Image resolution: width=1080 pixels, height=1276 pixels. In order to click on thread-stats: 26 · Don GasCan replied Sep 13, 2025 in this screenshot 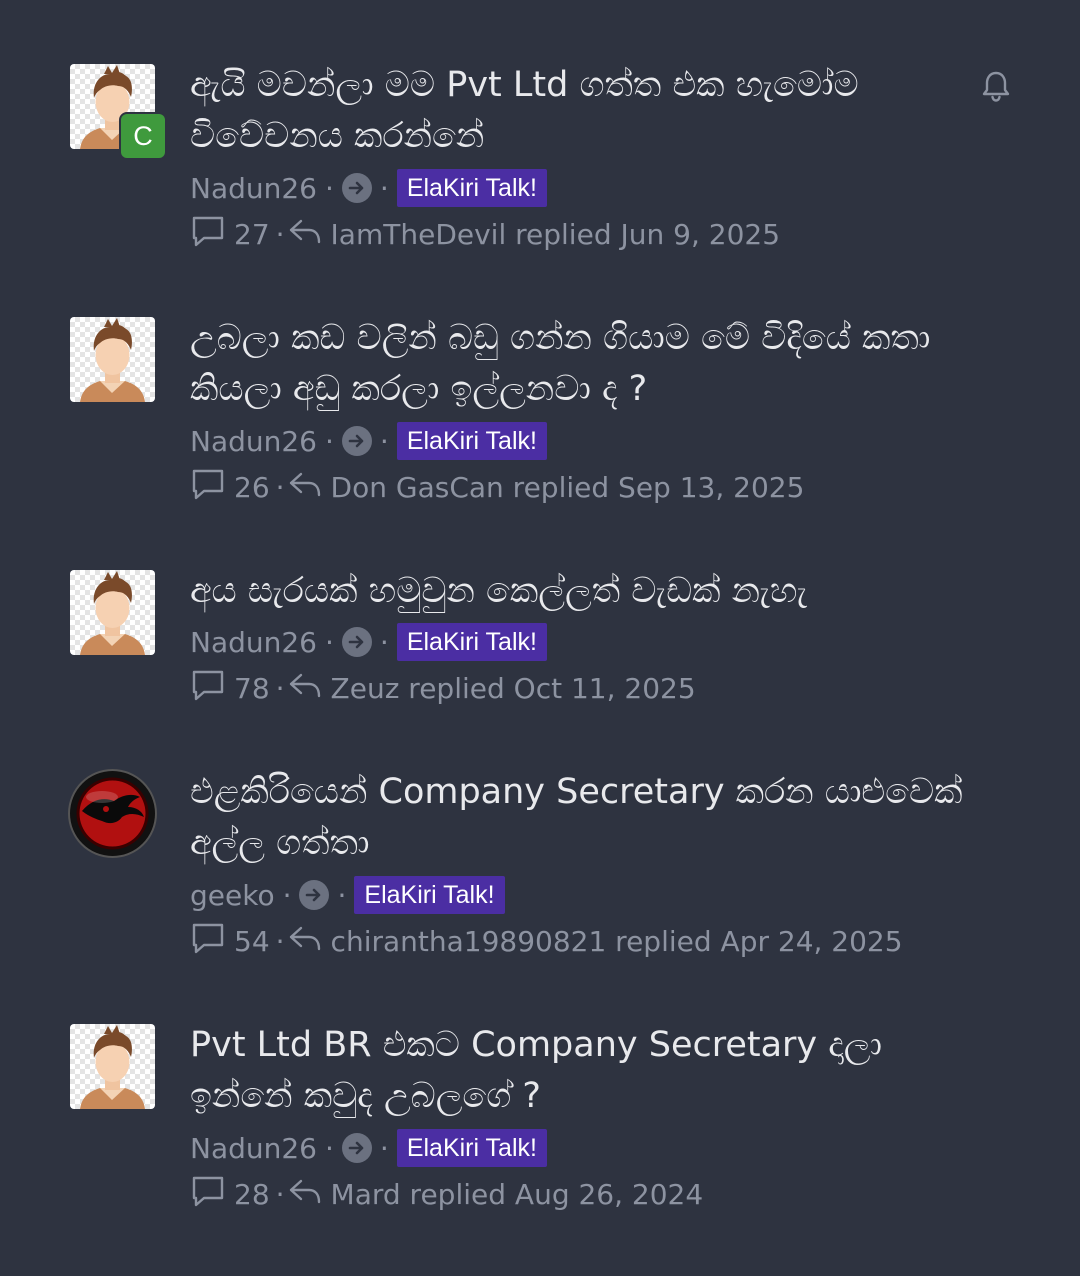, I will do `click(497, 487)`.